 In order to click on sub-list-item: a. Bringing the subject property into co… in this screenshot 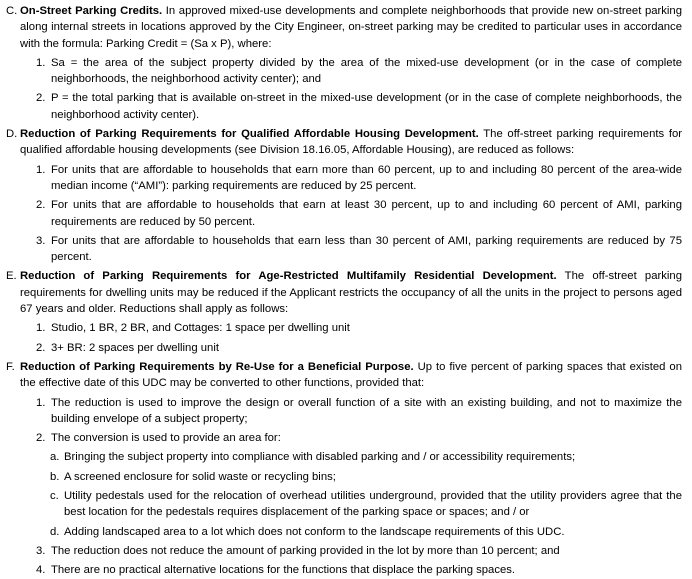, I will do `click(351, 457)`.